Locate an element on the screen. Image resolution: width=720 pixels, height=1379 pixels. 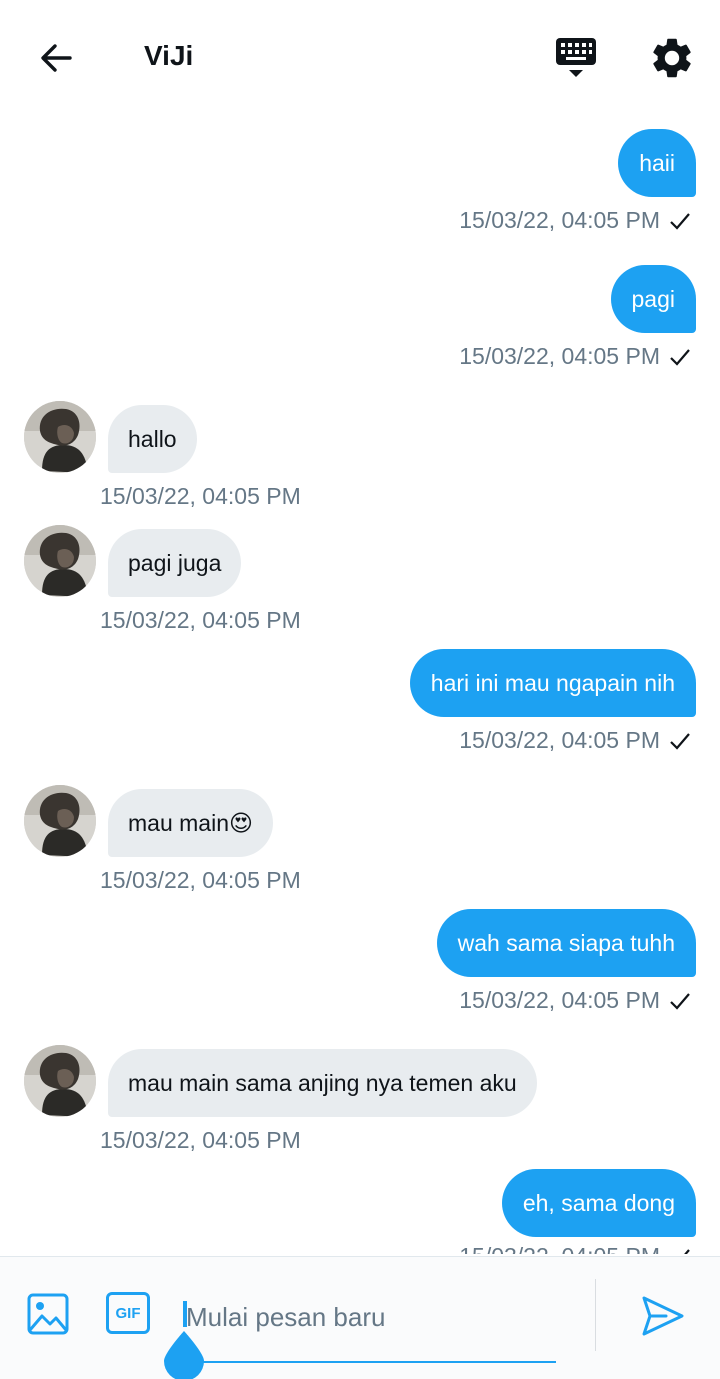
incoming-message-bubble: hallo is located at coordinates (152, 439).